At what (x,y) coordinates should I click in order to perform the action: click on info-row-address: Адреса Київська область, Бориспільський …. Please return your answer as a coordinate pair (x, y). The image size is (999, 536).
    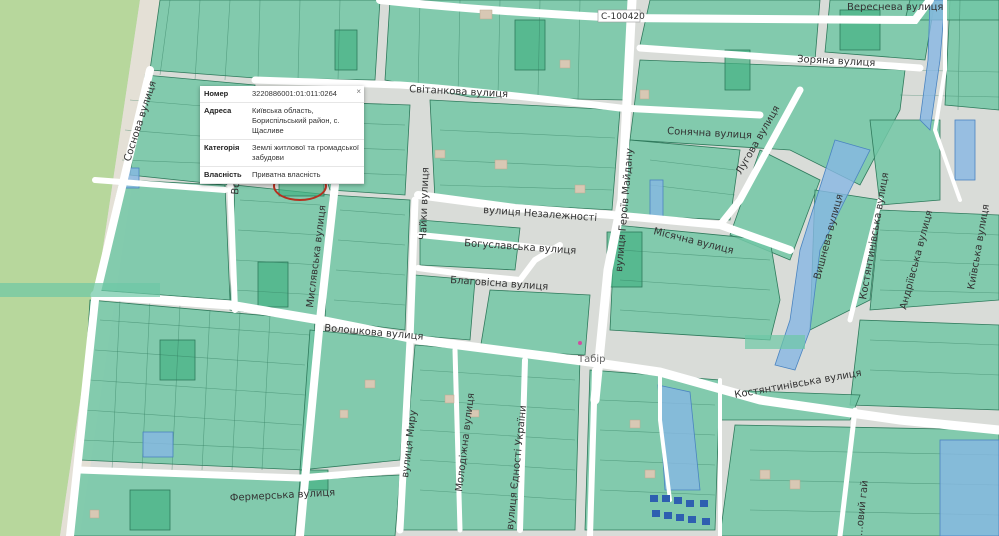
    Looking at the image, I should click on (282, 121).